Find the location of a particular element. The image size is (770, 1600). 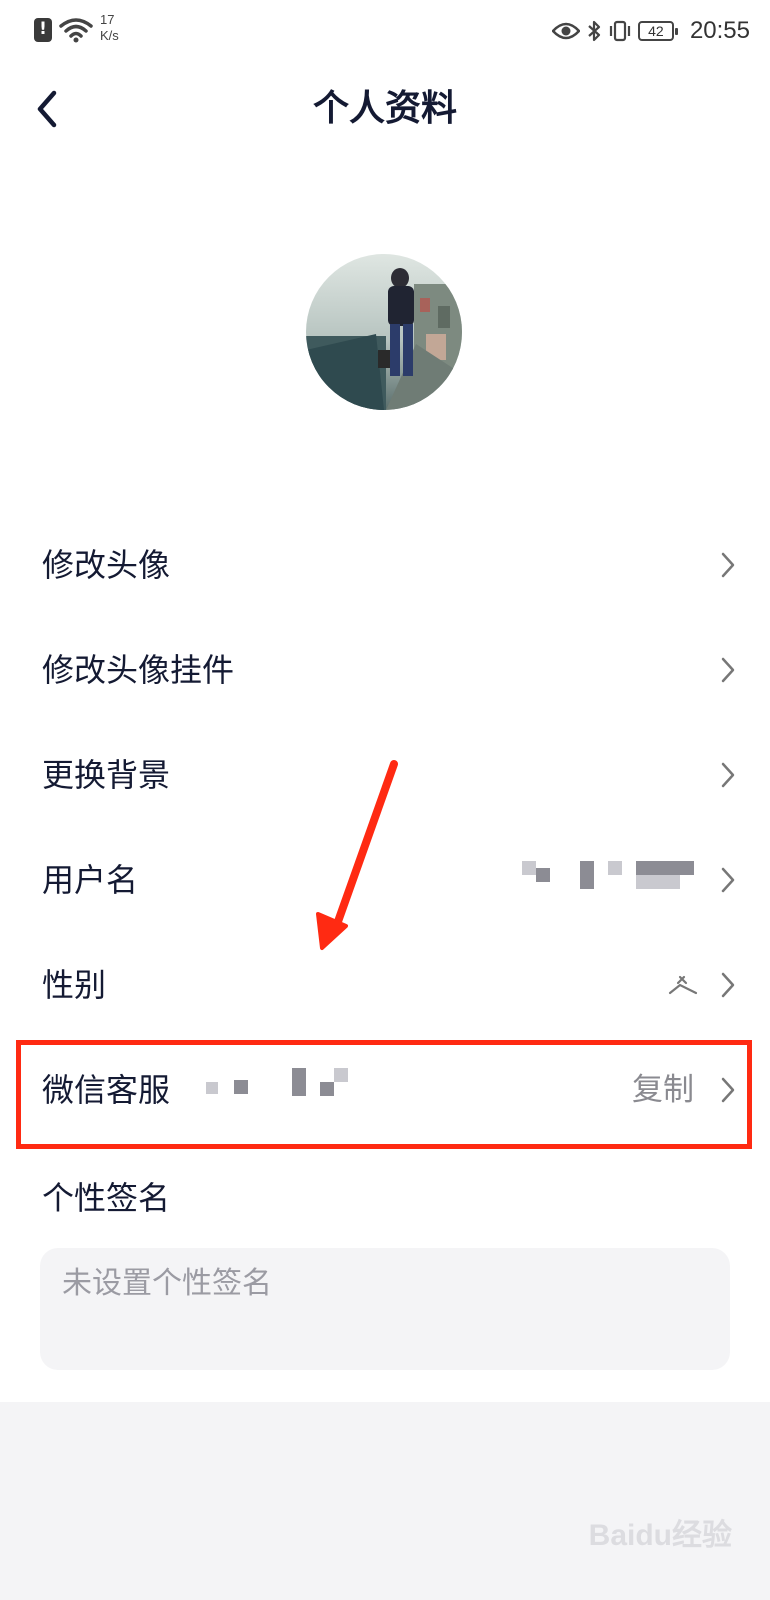

menu-item-change-avatar-pendant: 修改头像挂件 is located at coordinates (385, 670).